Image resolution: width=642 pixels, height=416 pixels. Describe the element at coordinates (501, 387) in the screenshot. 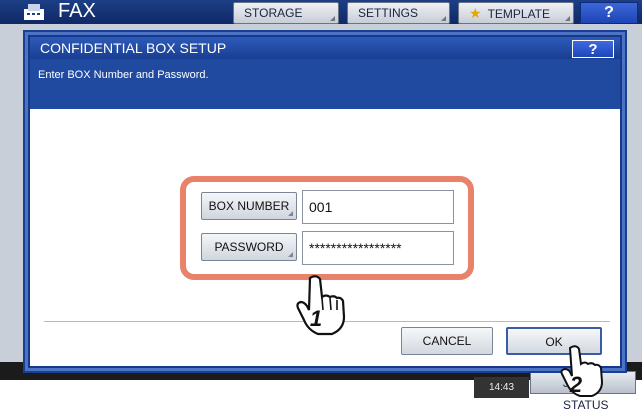

I see `clock: 14:43` at that location.